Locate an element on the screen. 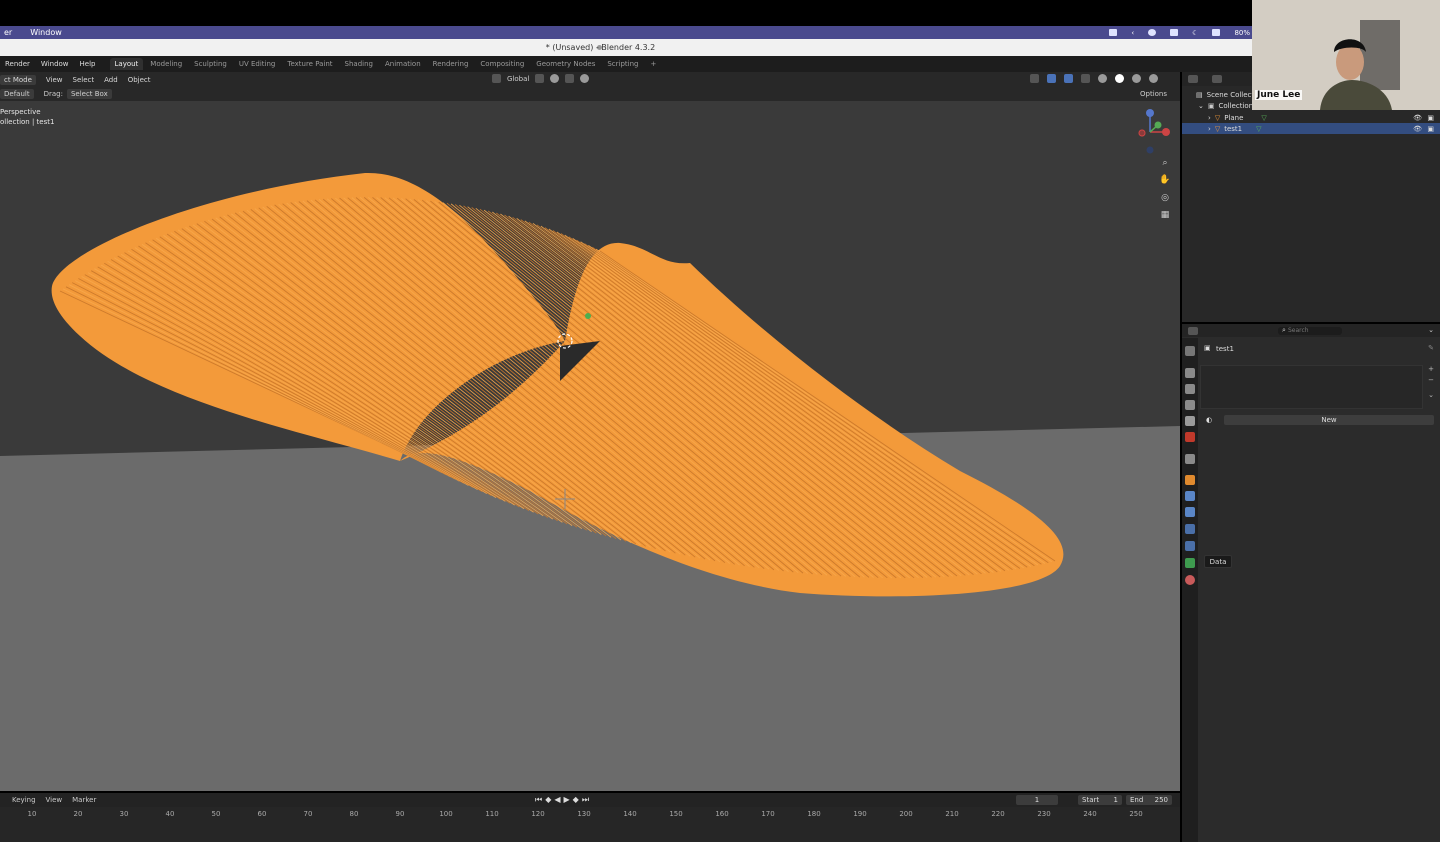  collection-expand-icon: ⌄ is located at coordinates (1201, 106).